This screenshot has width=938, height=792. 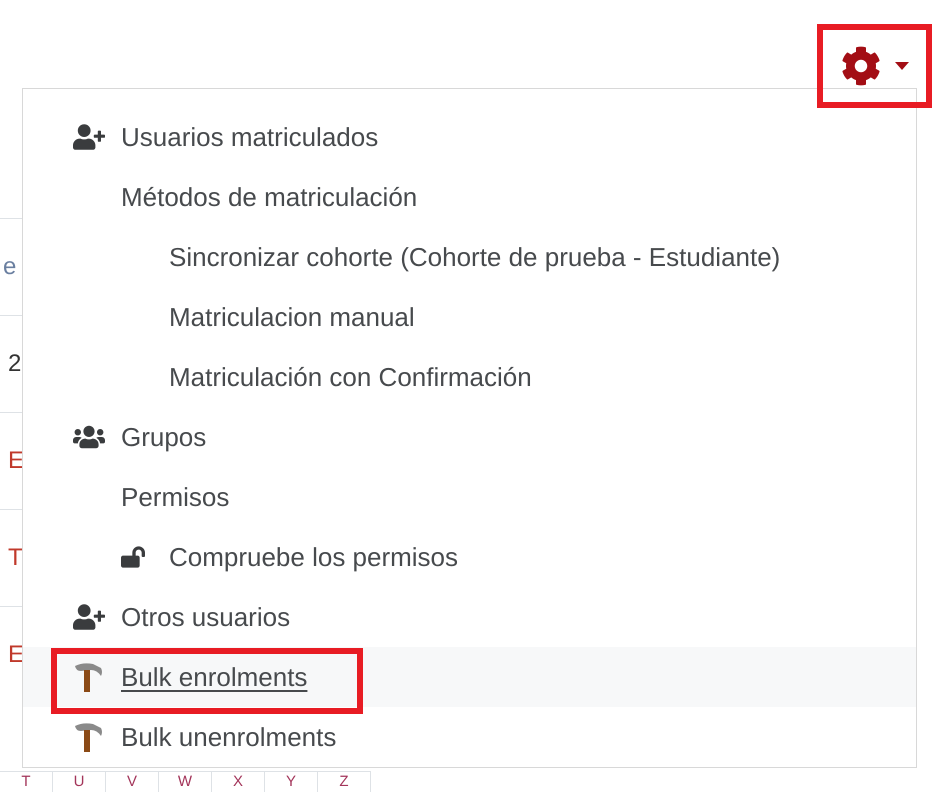 What do you see at coordinates (9, 267) in the screenshot?
I see `table-text: e` at bounding box center [9, 267].